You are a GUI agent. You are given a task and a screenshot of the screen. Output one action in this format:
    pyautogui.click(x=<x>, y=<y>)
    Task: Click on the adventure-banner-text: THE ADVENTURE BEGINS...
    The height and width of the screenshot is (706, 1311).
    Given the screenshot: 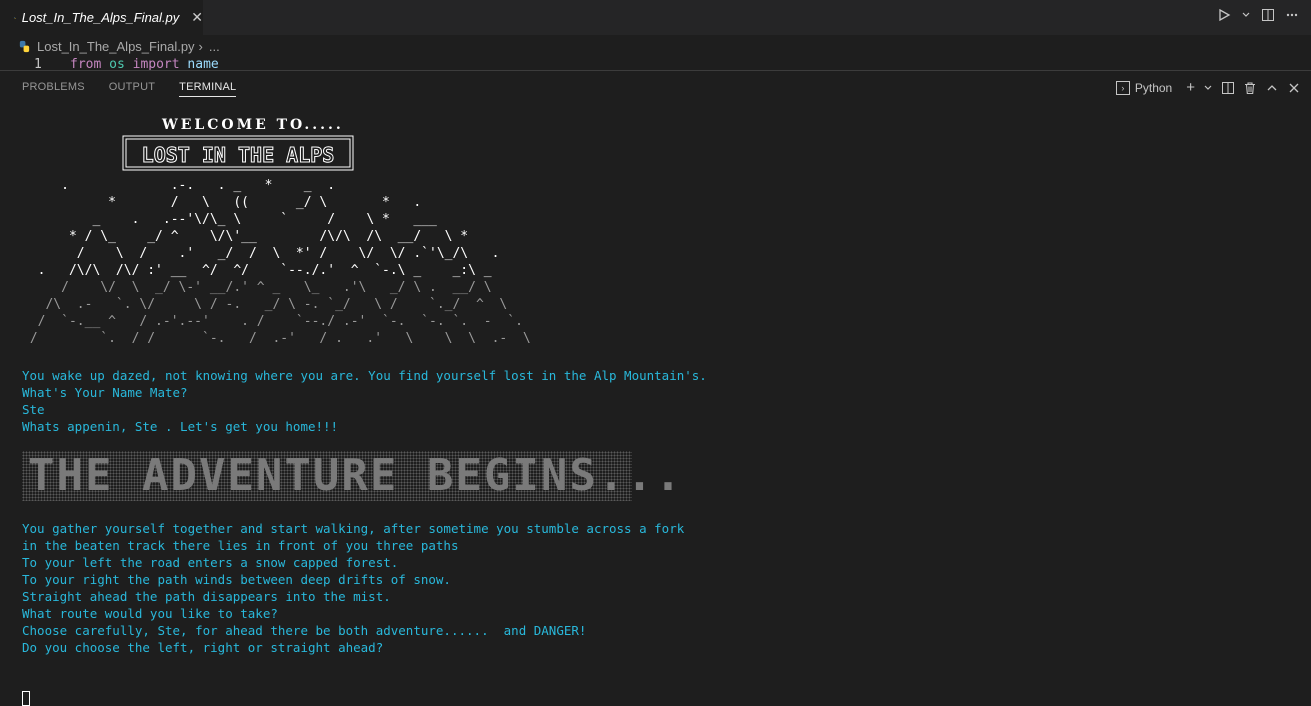 What is the action you would take?
    pyautogui.click(x=356, y=475)
    